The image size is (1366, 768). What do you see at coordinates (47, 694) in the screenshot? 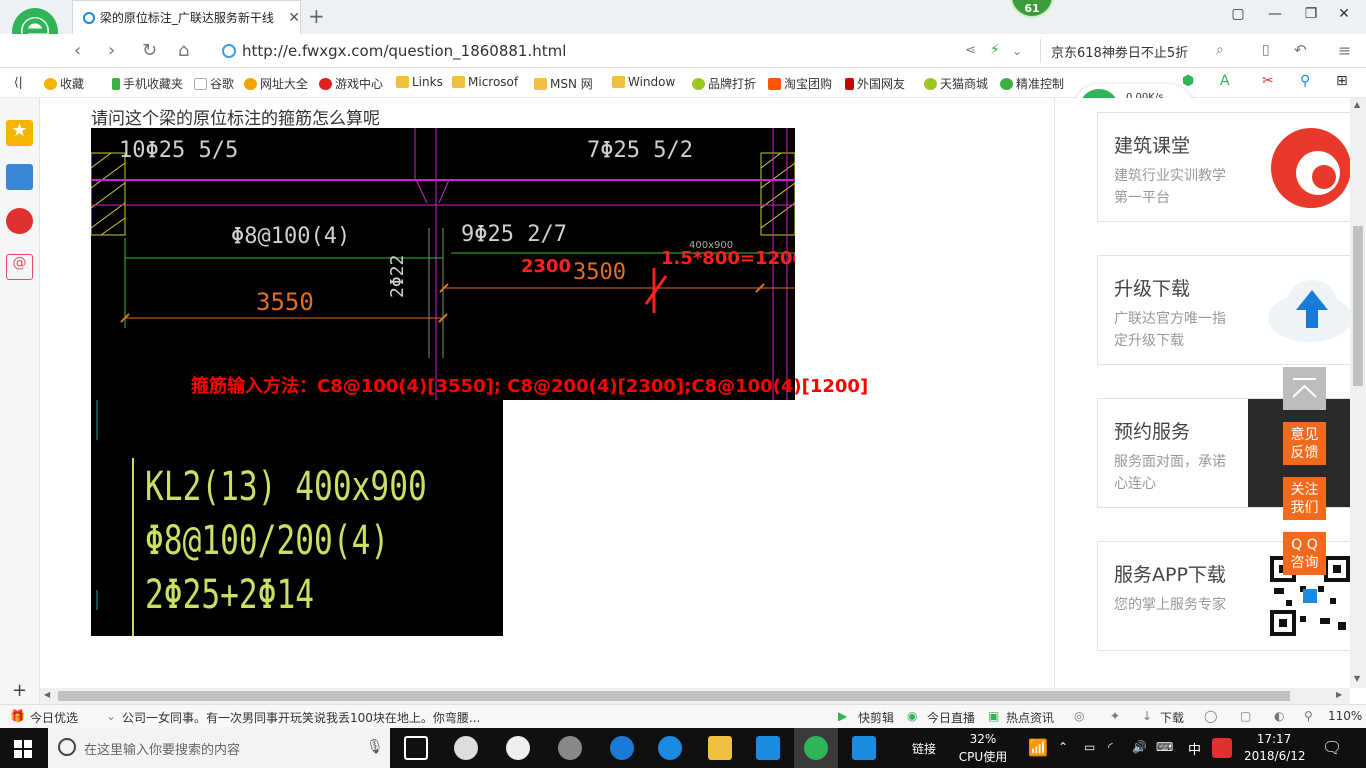
I see `scroll-left-icon: ◀` at bounding box center [47, 694].